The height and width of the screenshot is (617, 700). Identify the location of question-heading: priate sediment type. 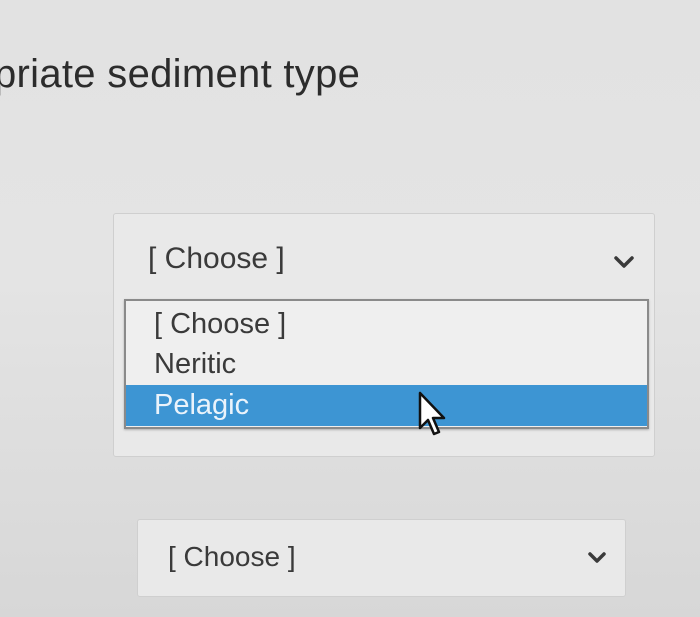
(180, 74).